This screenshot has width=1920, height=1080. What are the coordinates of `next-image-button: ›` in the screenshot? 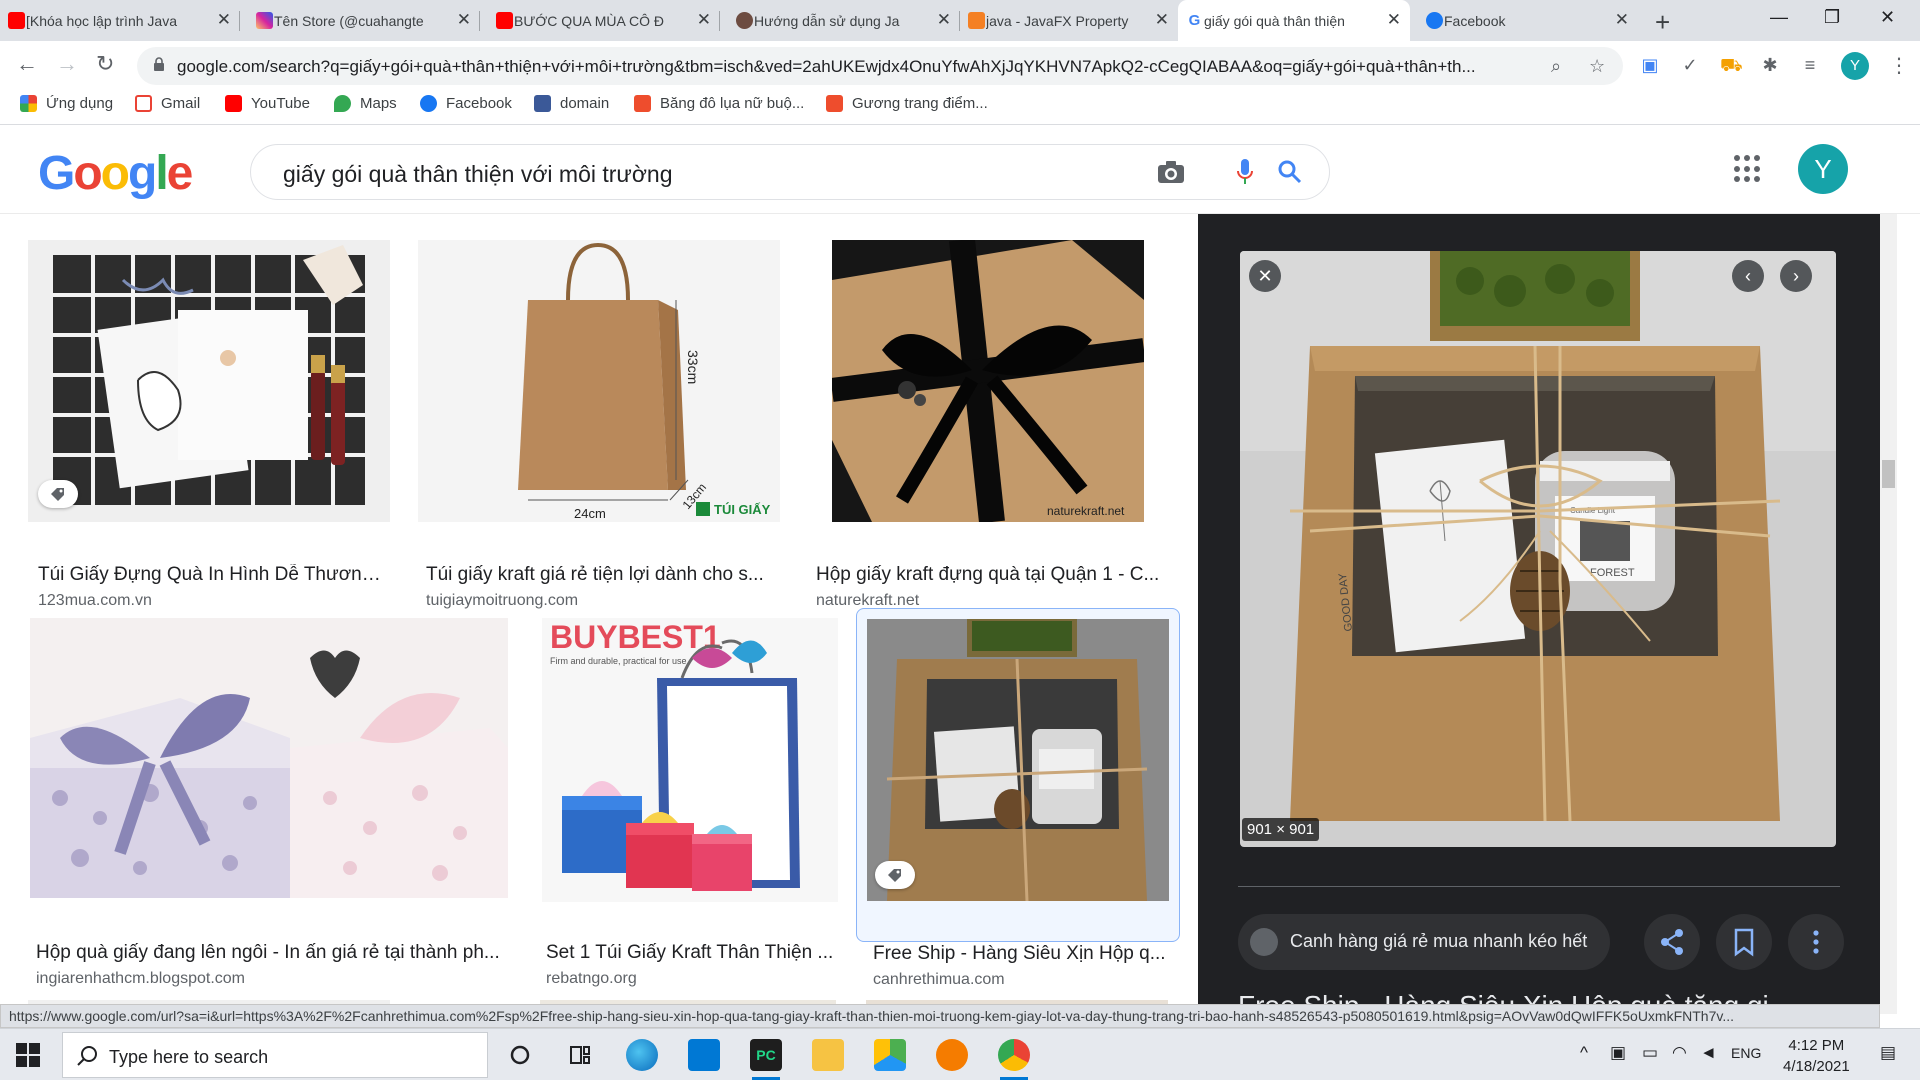 It's located at (1796, 276).